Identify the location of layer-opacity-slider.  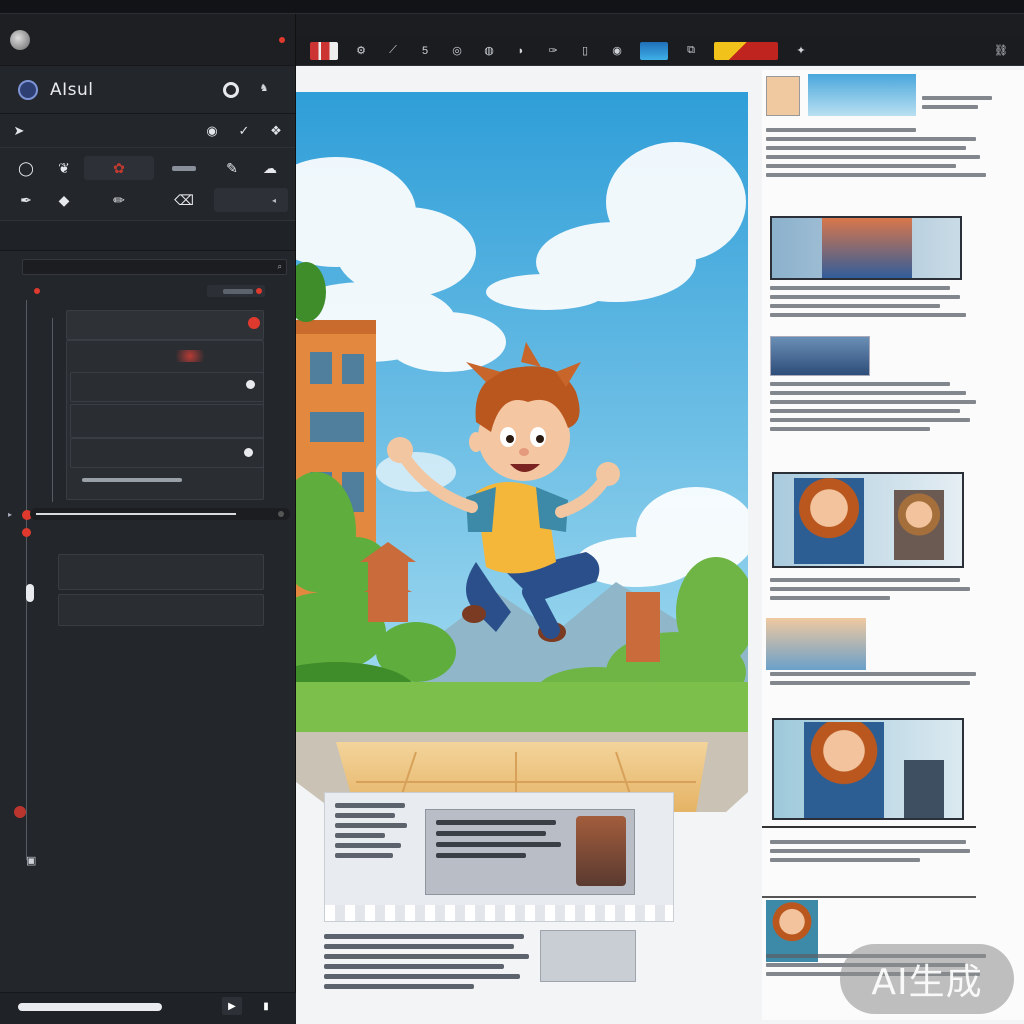
(132, 480).